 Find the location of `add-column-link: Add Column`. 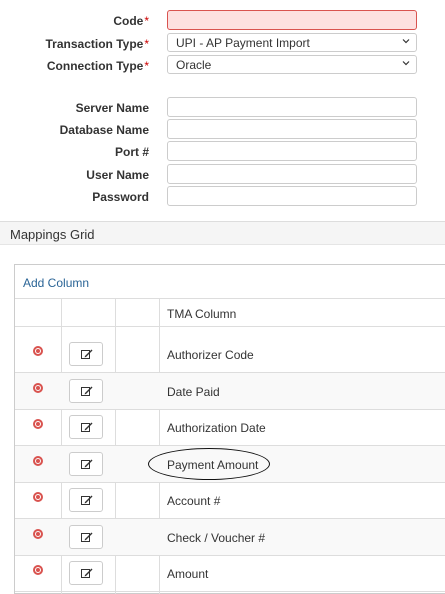

add-column-link: Add Column is located at coordinates (56, 283).